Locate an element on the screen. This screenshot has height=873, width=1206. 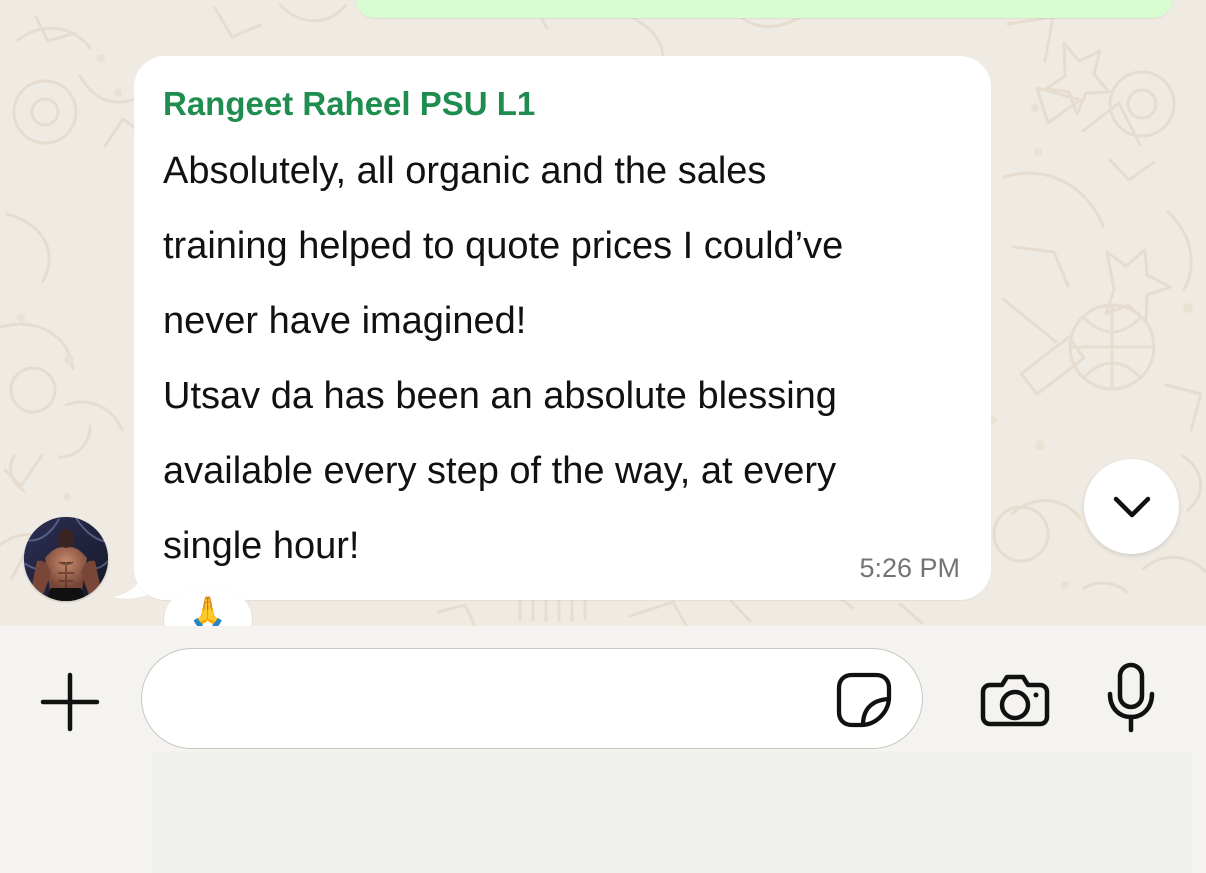
camera-icon is located at coordinates (1015, 700).